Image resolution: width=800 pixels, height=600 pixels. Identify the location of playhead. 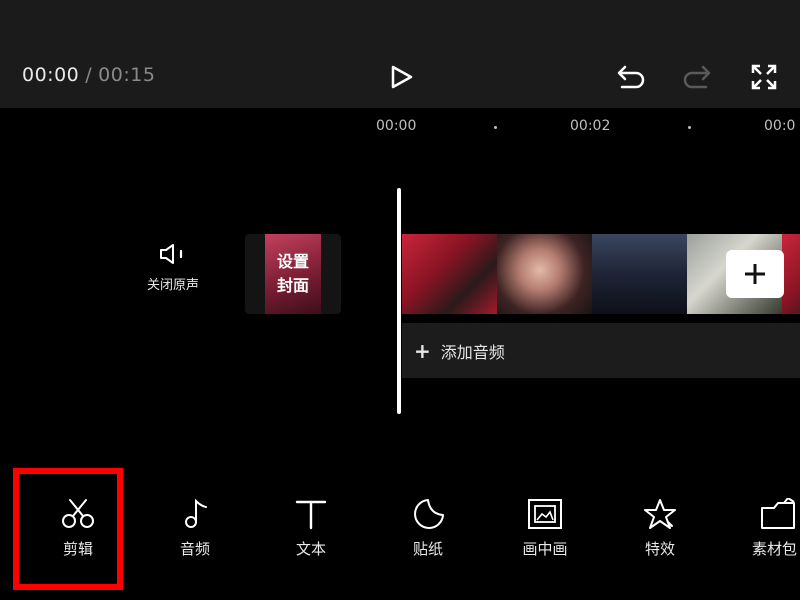
(399, 301).